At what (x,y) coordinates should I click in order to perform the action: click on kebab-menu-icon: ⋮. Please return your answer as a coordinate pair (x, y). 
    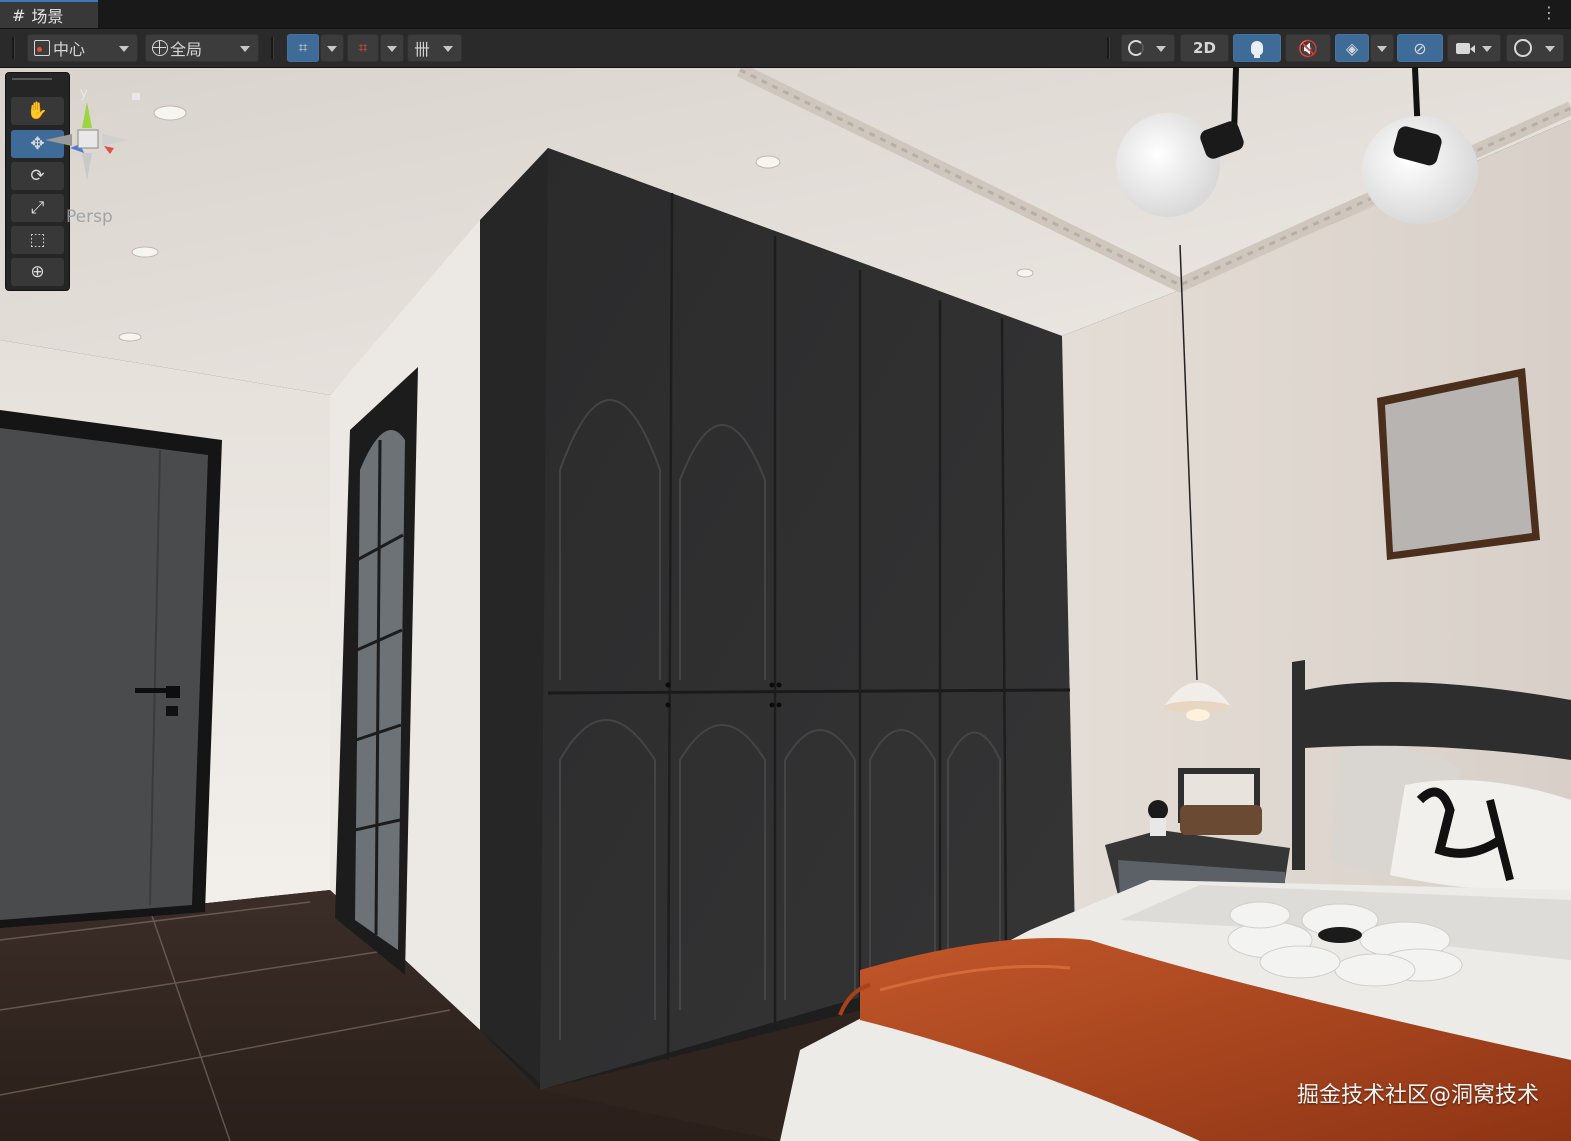
    Looking at the image, I should click on (1549, 13).